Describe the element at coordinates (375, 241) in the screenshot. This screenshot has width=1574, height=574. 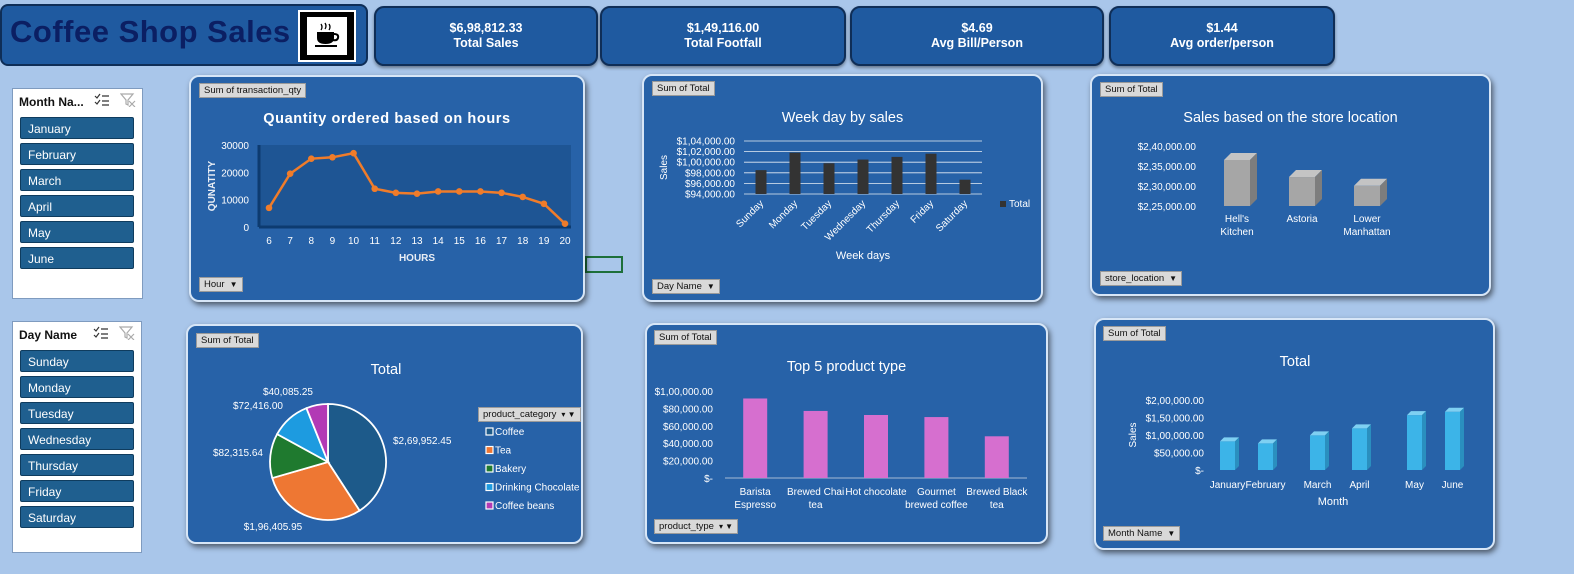
I see `x-tick-label: 11` at that location.